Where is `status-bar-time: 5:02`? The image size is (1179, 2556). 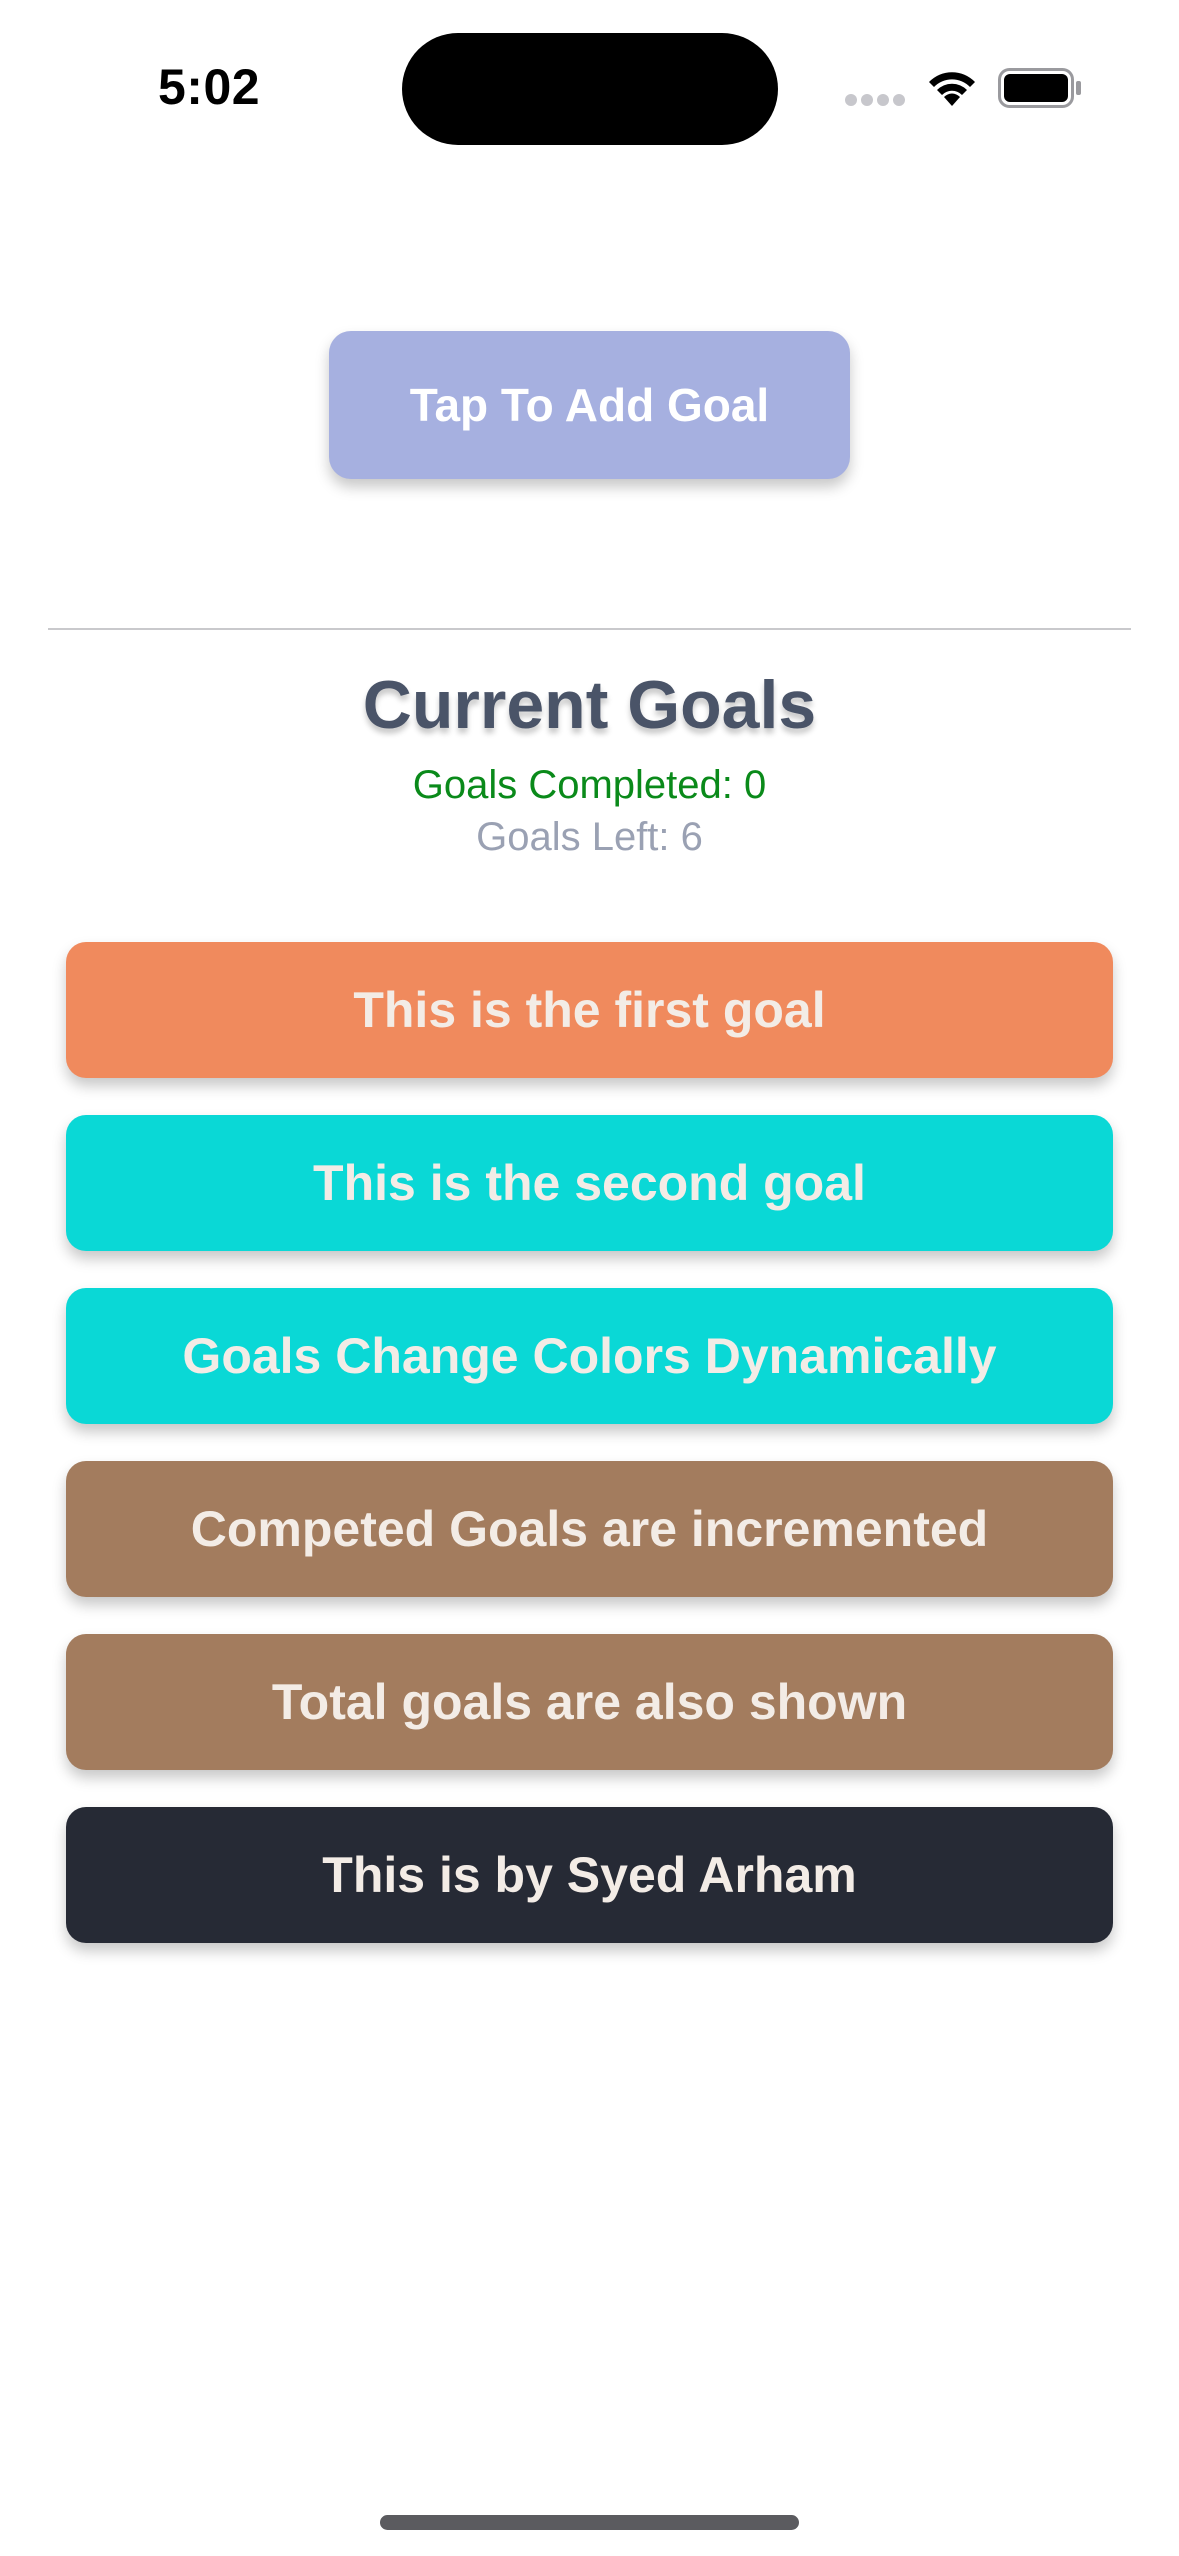 status-bar-time: 5:02 is located at coordinates (209, 87).